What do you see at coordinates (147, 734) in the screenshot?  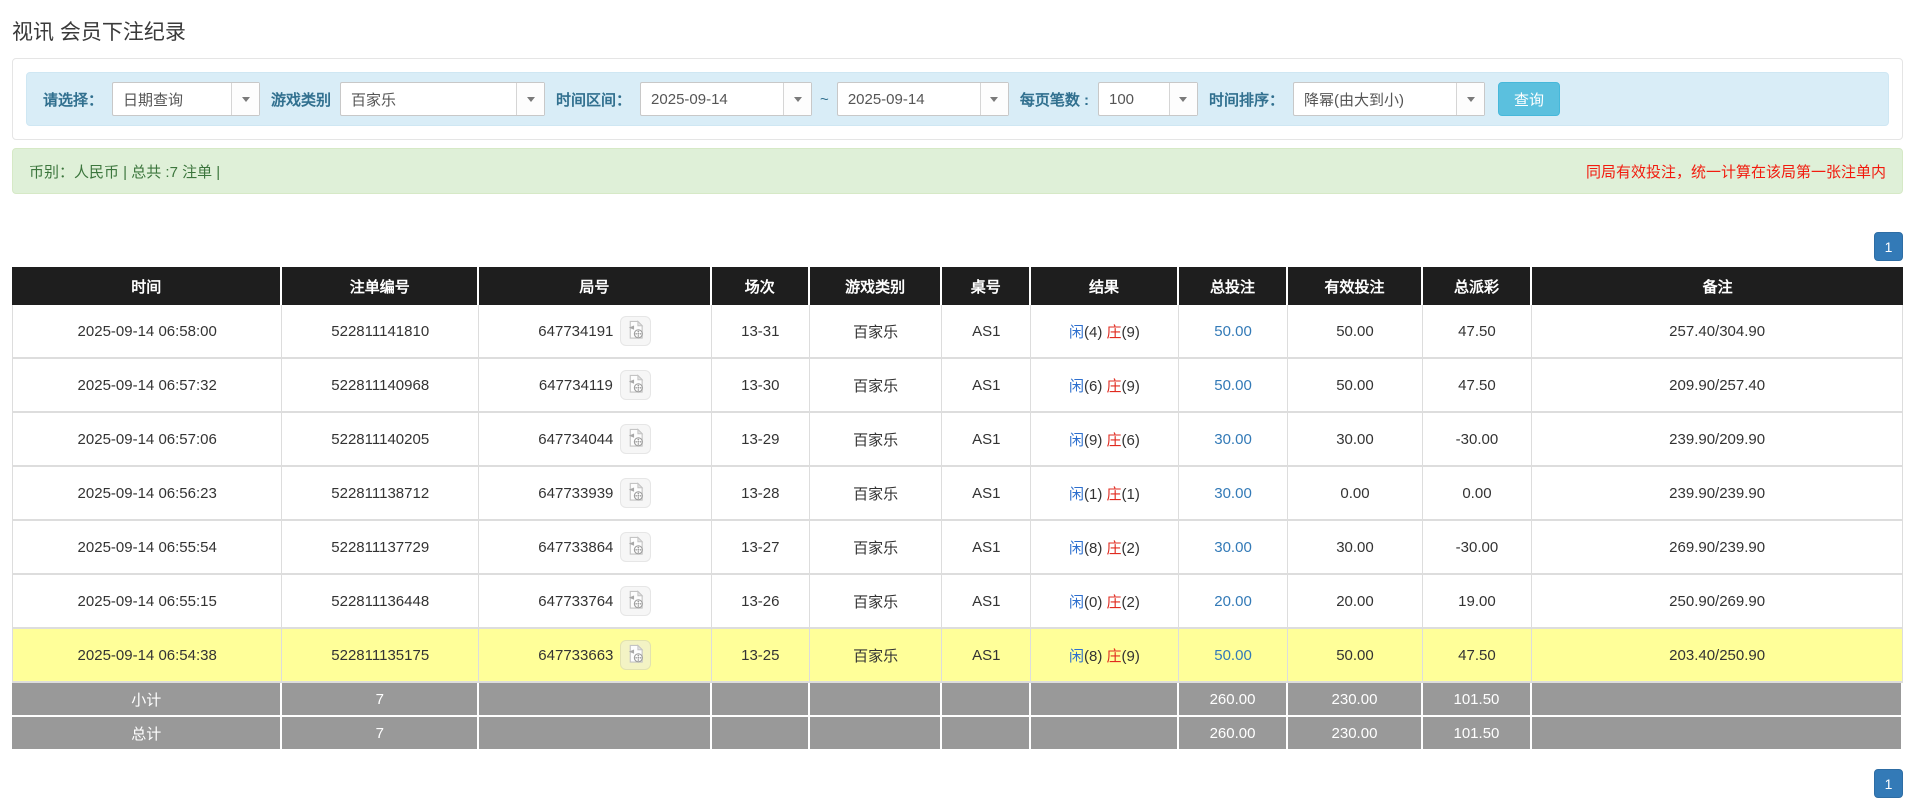 I see `total-label-cell: 总计` at bounding box center [147, 734].